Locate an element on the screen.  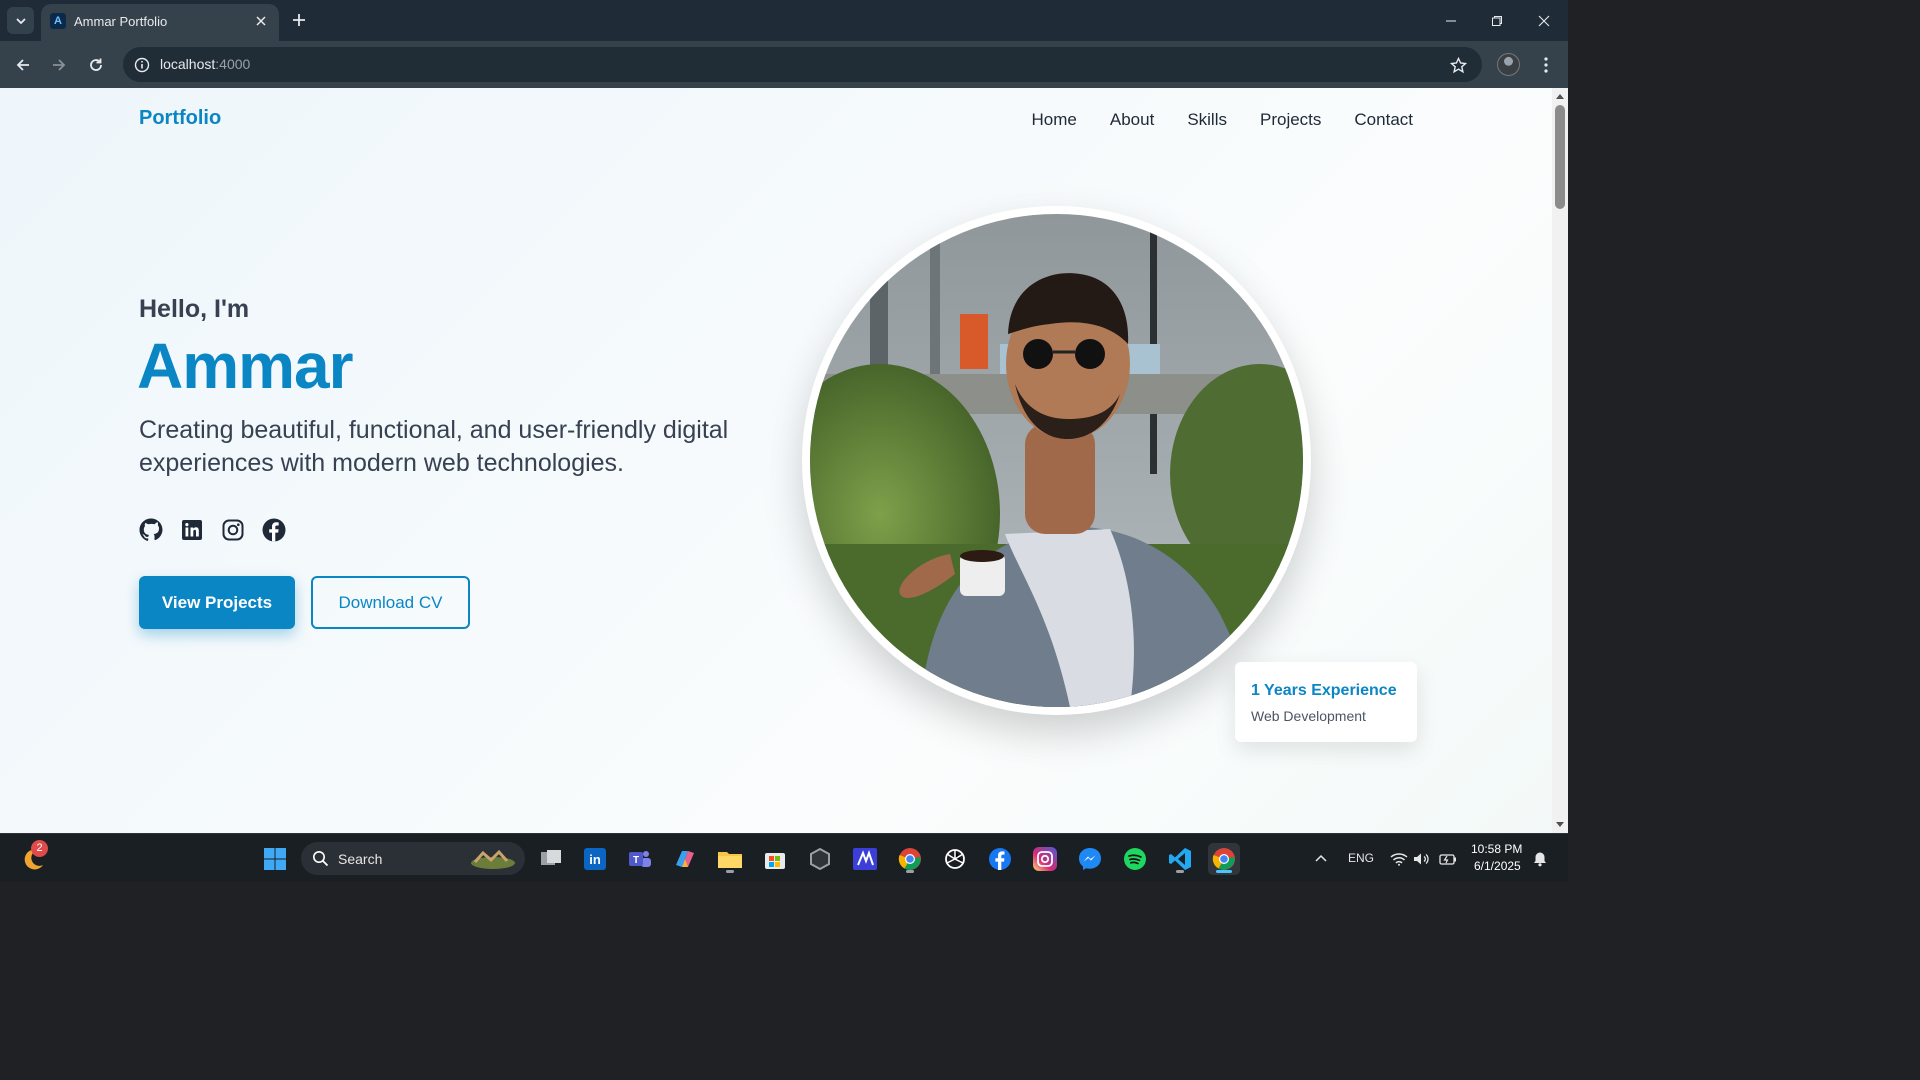
teams-icon: T is located at coordinates (640, 859).